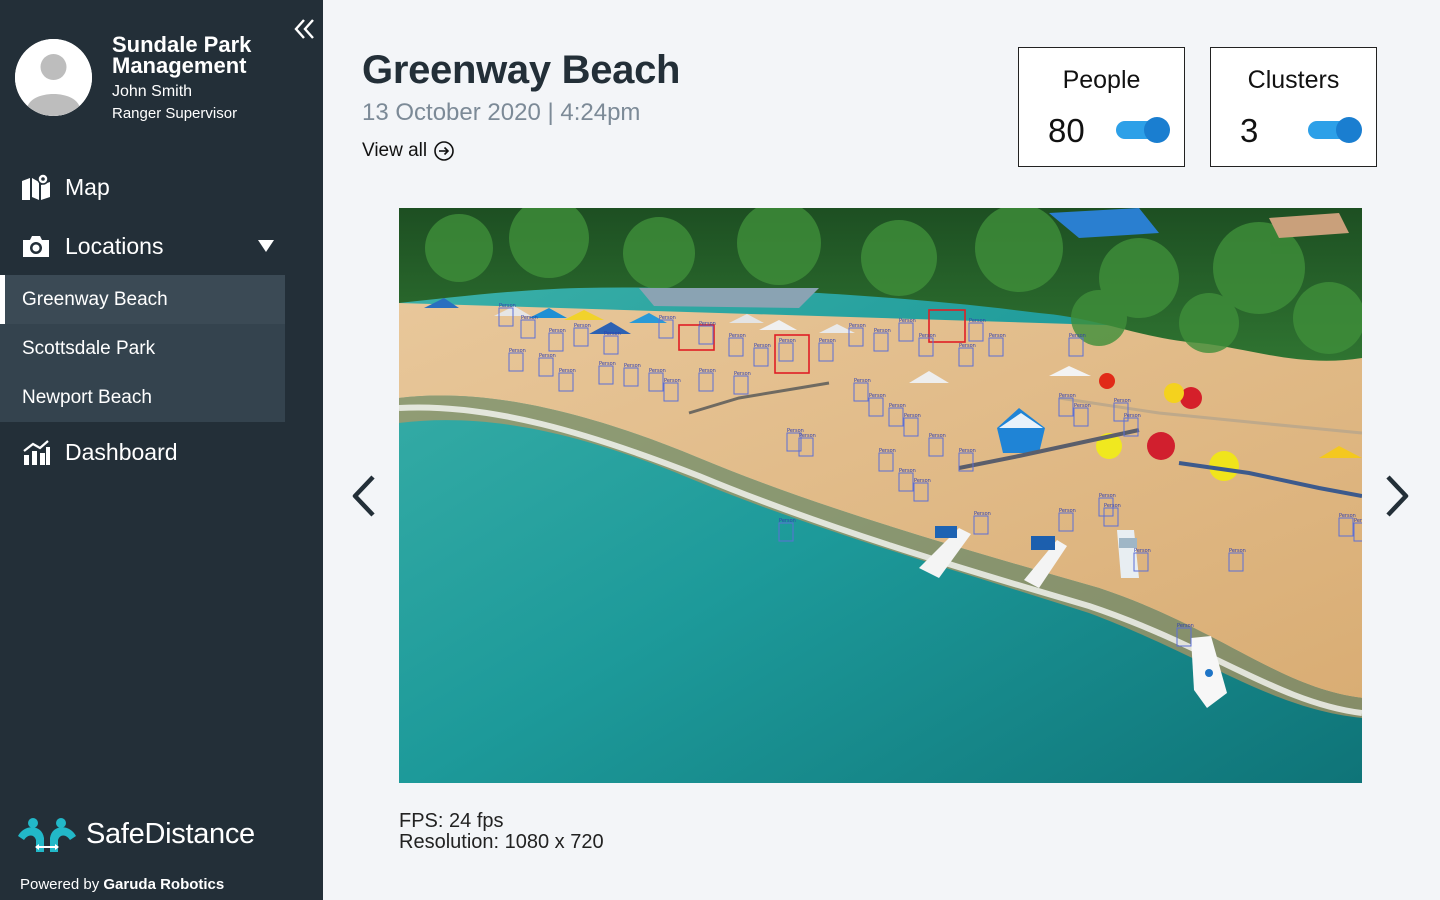 The image size is (1440, 900). I want to click on location-item-label: Newport Beach, so click(87, 397).